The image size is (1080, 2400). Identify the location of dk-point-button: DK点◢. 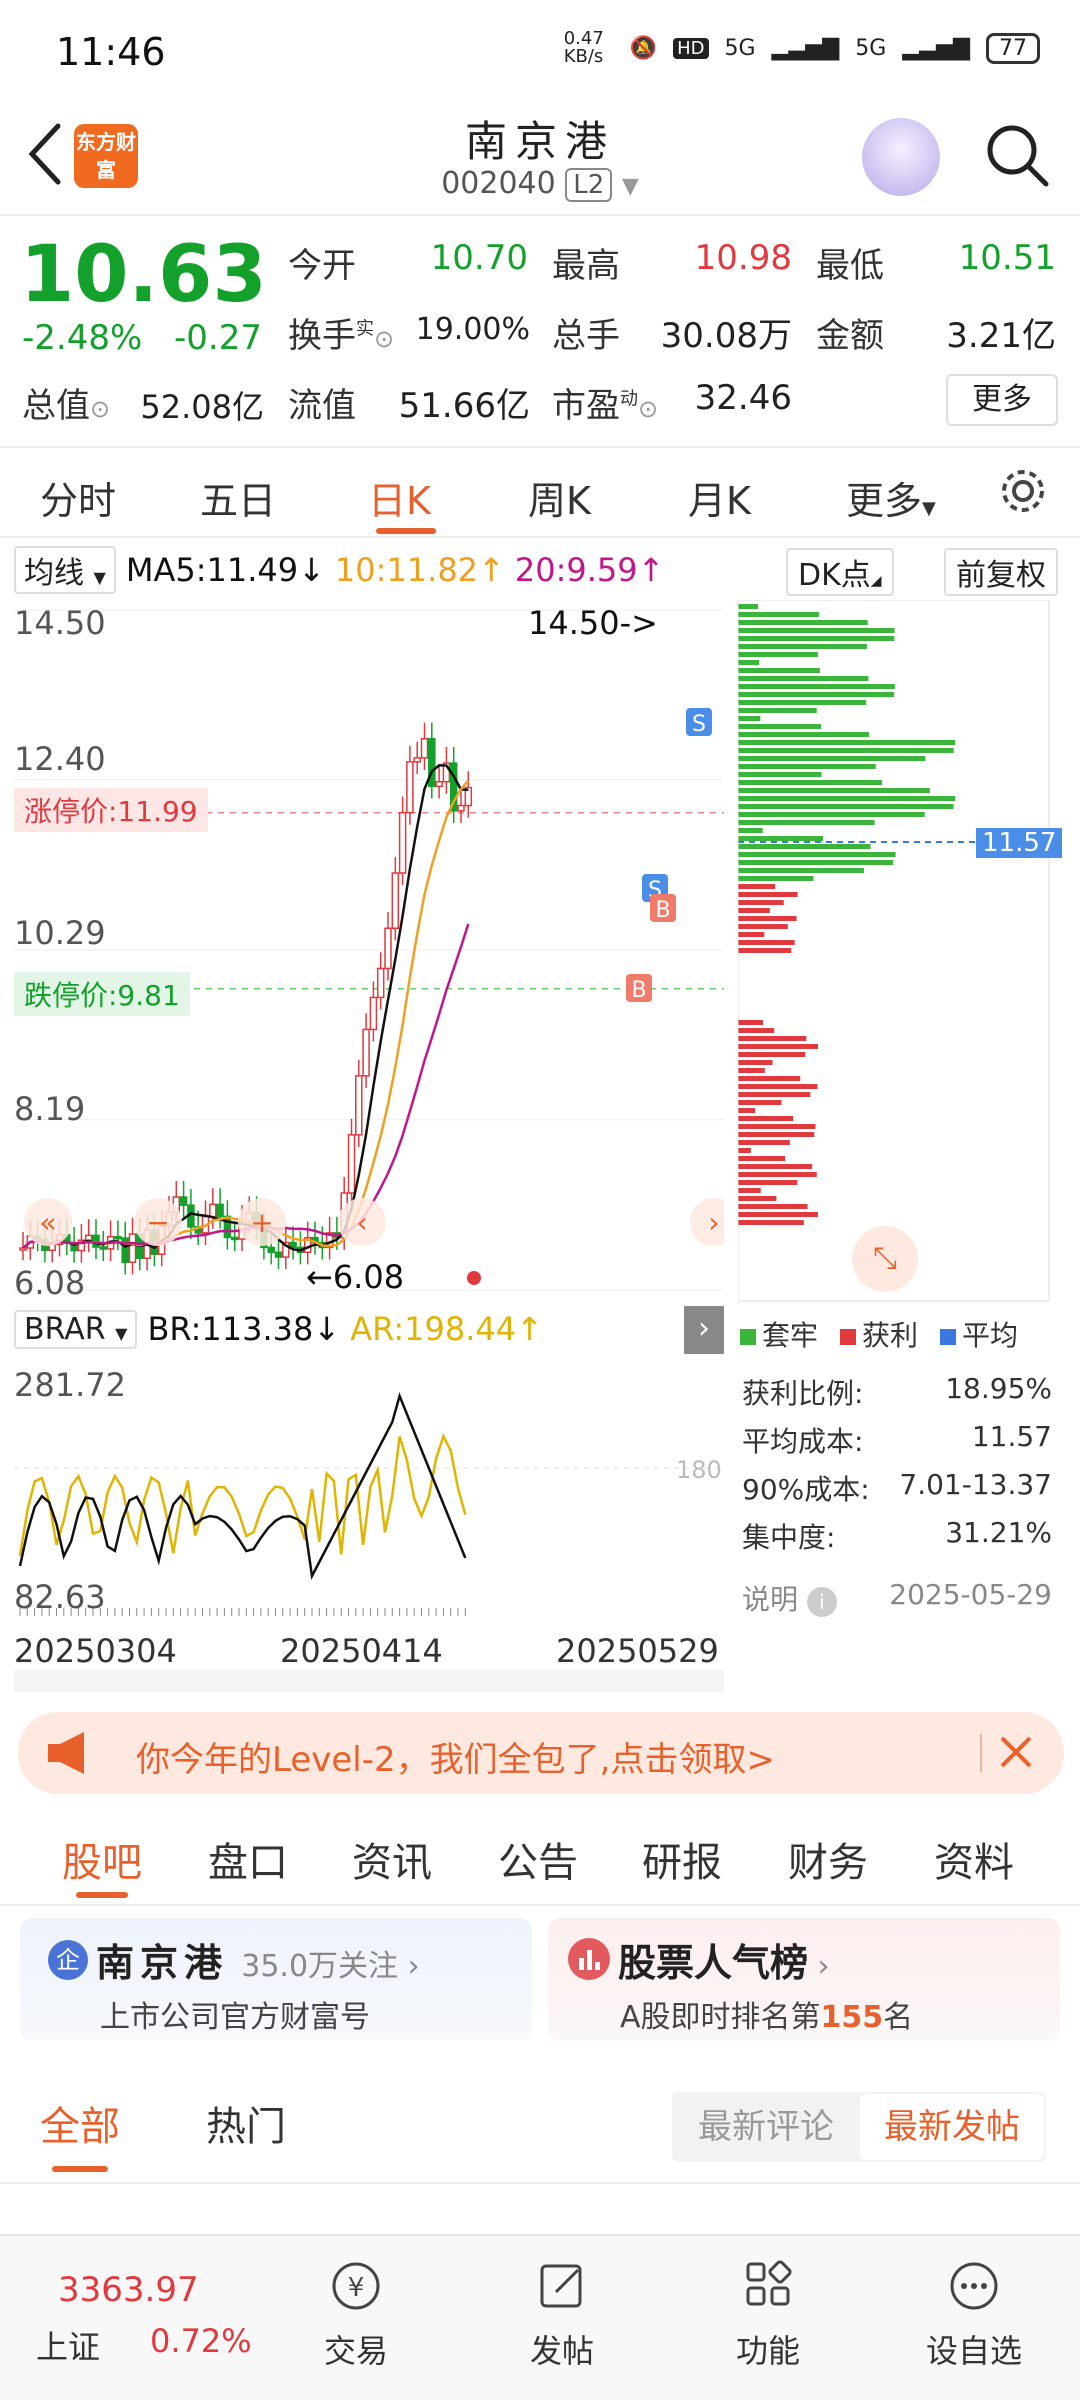
(840, 572).